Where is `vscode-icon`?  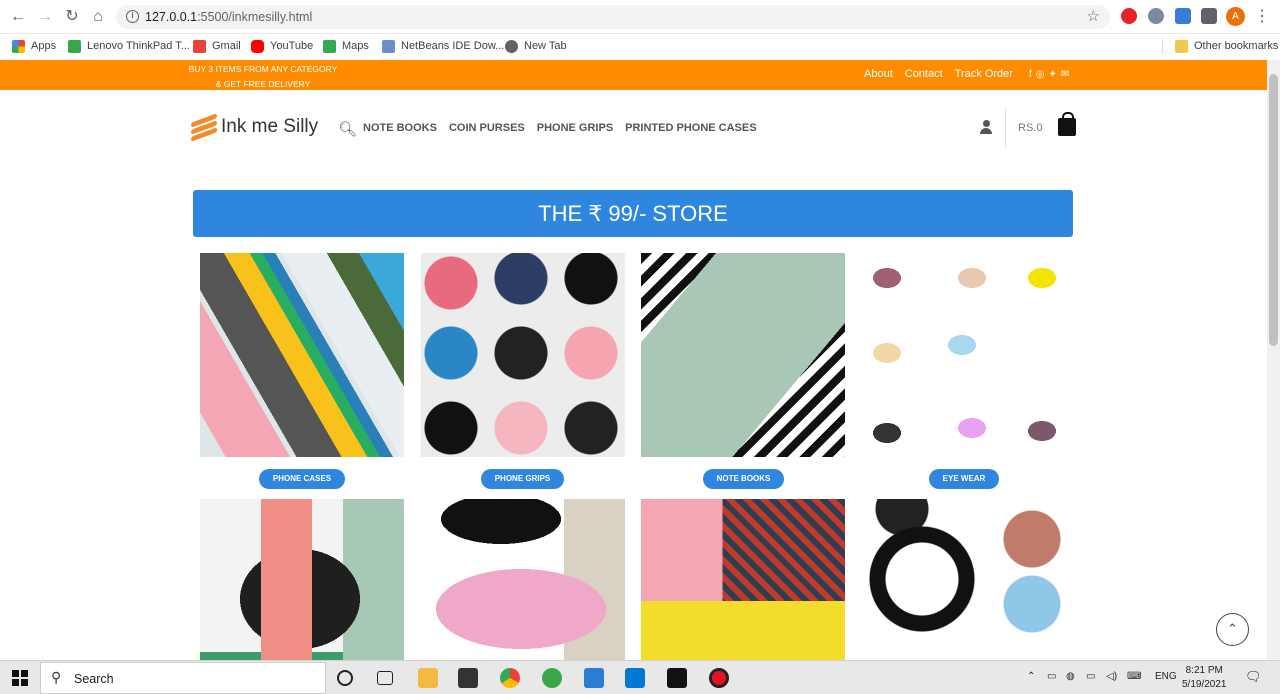 vscode-icon is located at coordinates (635, 678).